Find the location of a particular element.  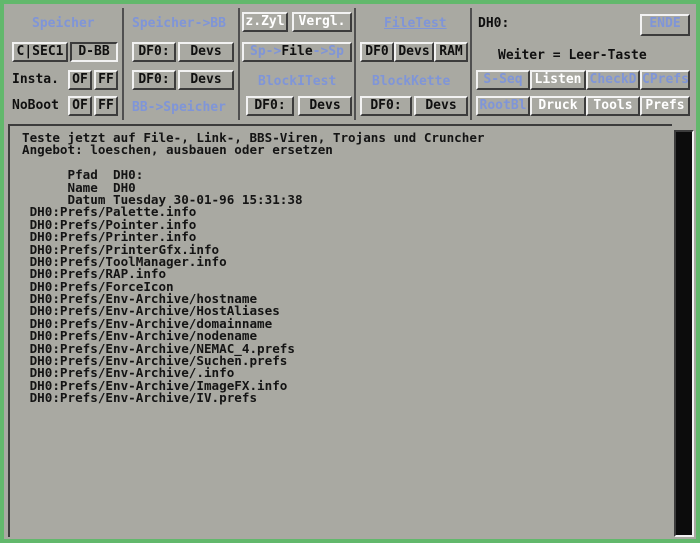

device-label: DH0: is located at coordinates (494, 23).